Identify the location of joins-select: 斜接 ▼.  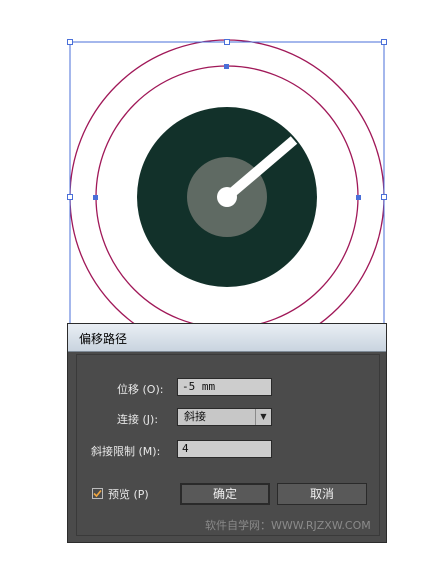
(224, 417).